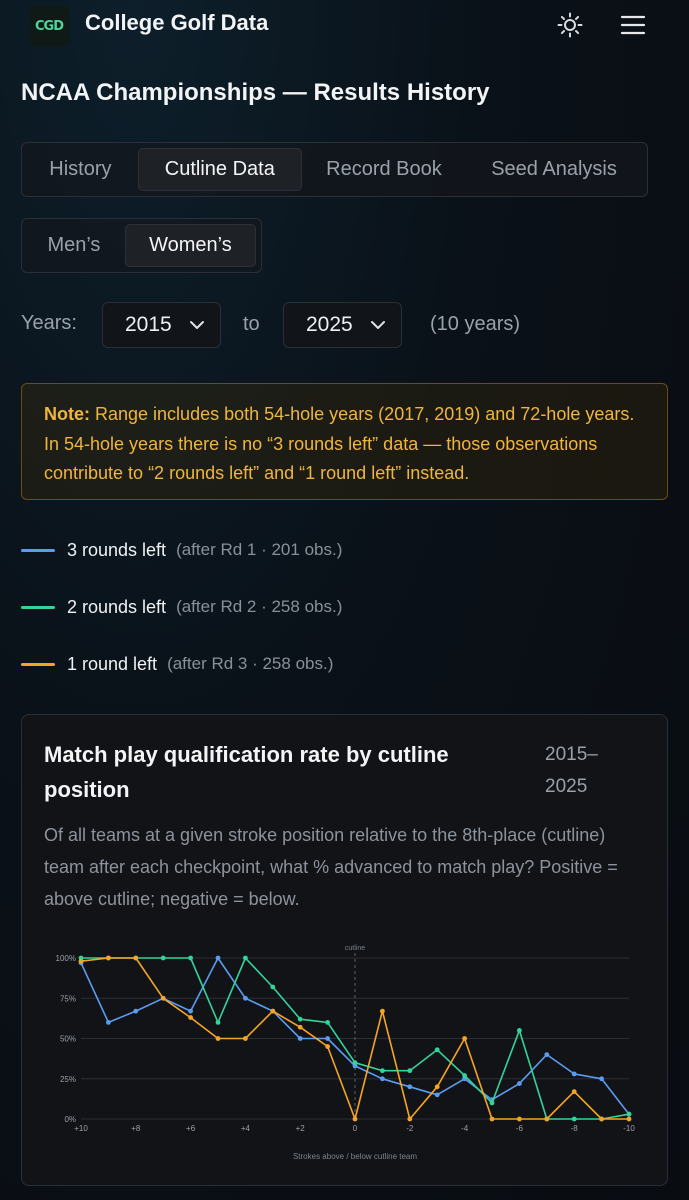 The width and height of the screenshot is (689, 1200). I want to click on x-tick-label: -6, so click(520, 1128).